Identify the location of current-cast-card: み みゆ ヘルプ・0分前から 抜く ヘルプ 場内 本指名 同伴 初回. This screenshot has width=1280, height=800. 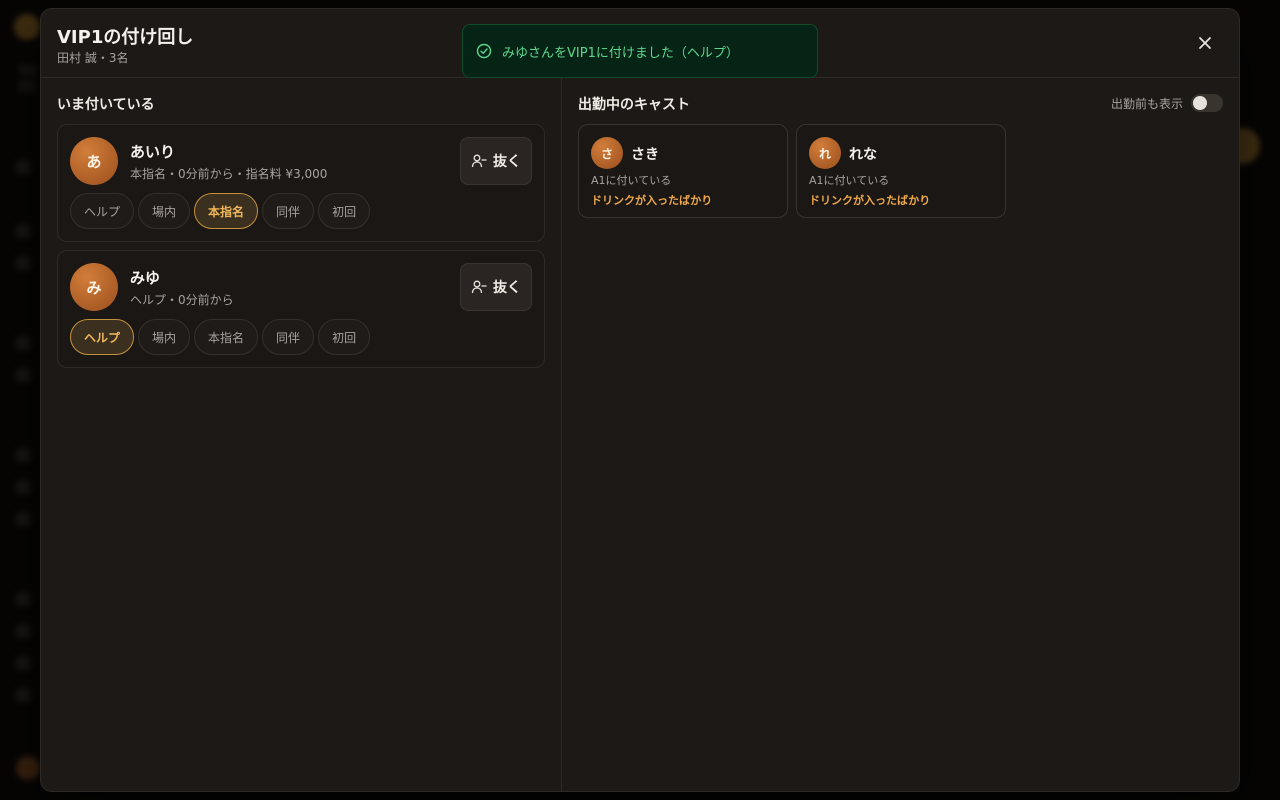
(301, 309).